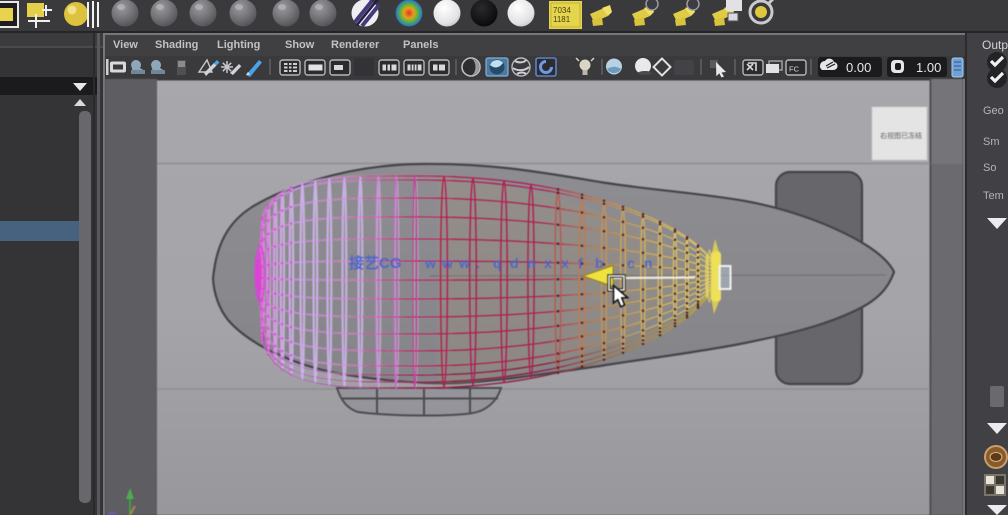 Image resolution: width=1008 pixels, height=515 pixels. Describe the element at coordinates (989, 168) in the screenshot. I see `svg-text: So` at that location.